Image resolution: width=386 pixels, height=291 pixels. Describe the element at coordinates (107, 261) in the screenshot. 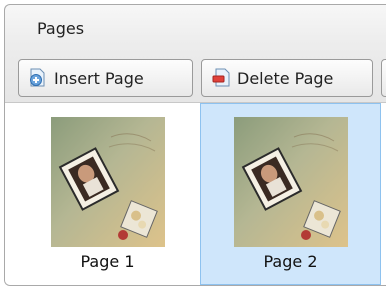

I see `page-label: Page 1` at that location.